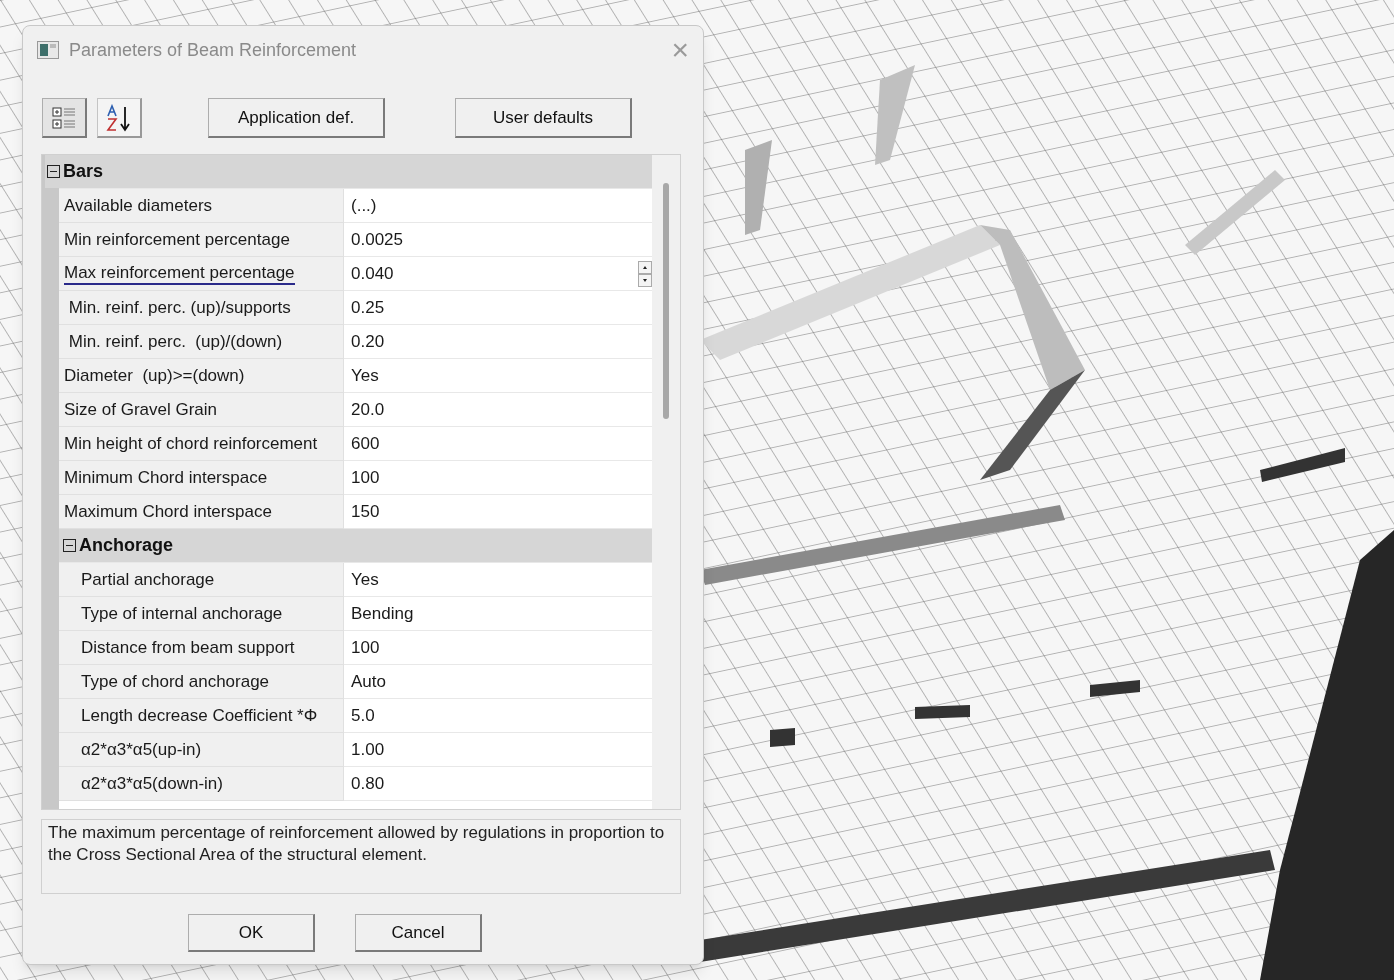 The height and width of the screenshot is (980, 1394). I want to click on sort-az-icon, so click(119, 117).